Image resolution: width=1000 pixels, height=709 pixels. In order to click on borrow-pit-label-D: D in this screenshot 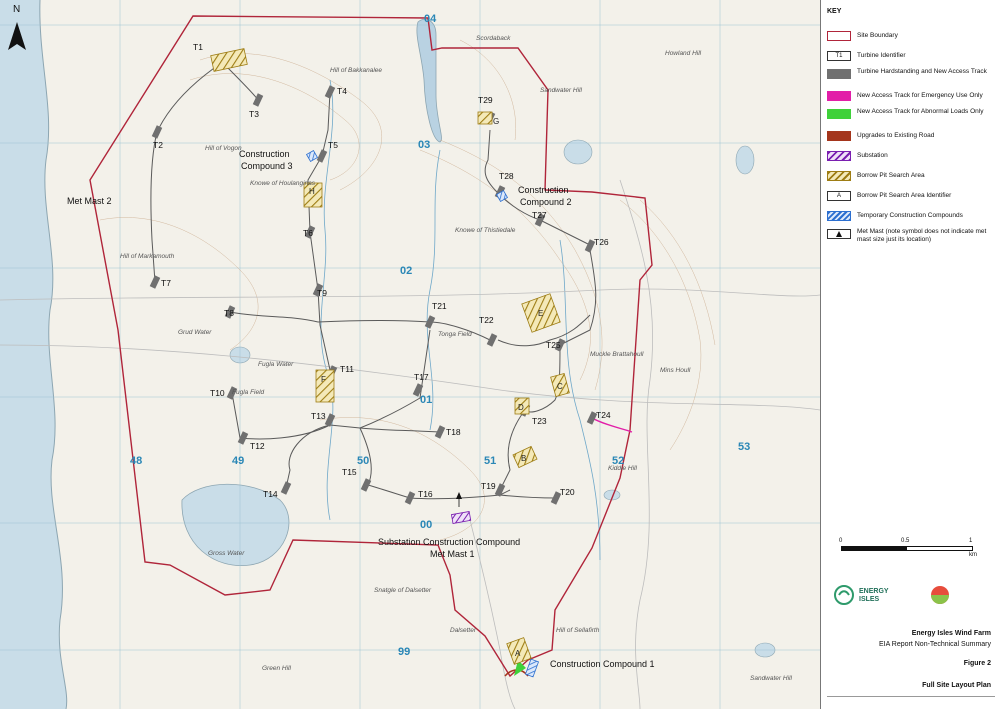, I will do `click(521, 407)`.